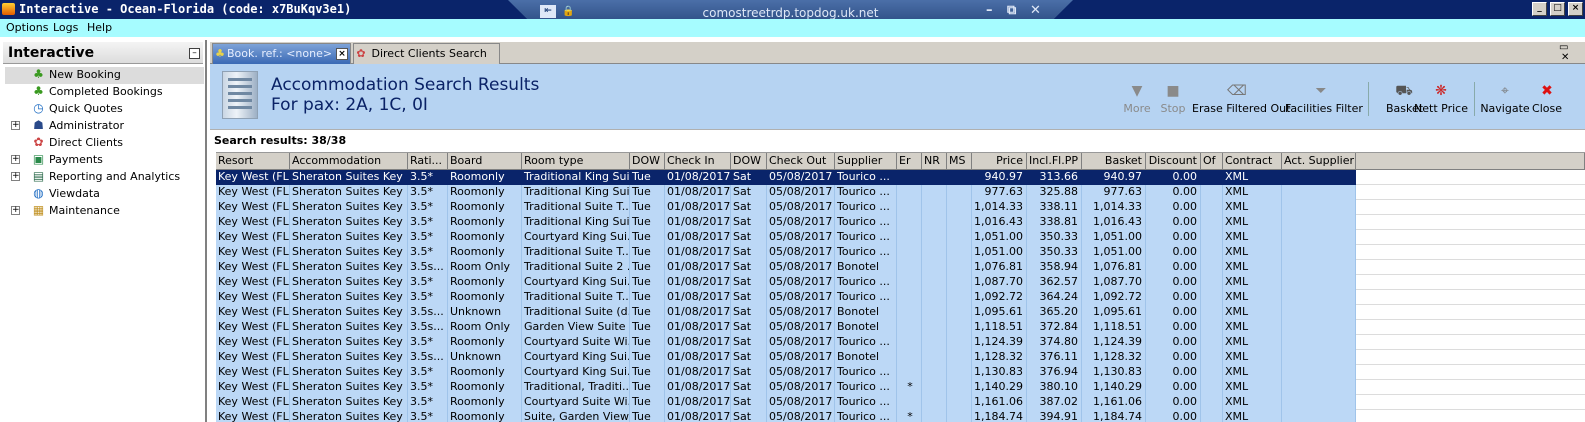  Describe the element at coordinates (104, 211) in the screenshot. I see `nav-item-maintenance: + ▦ Maintenance` at that location.